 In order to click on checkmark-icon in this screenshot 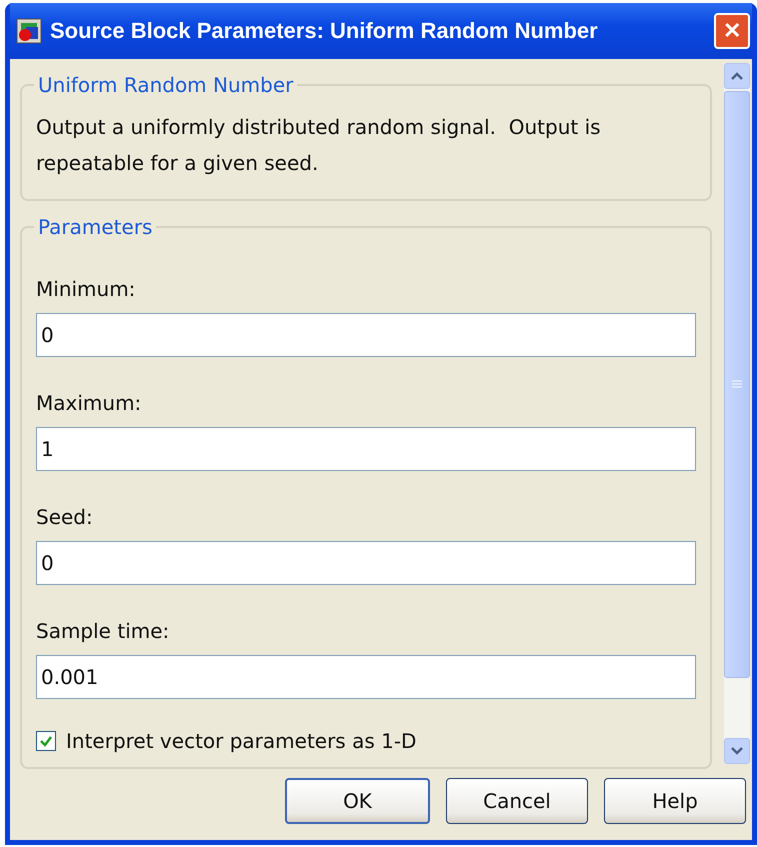, I will do `click(46, 741)`.